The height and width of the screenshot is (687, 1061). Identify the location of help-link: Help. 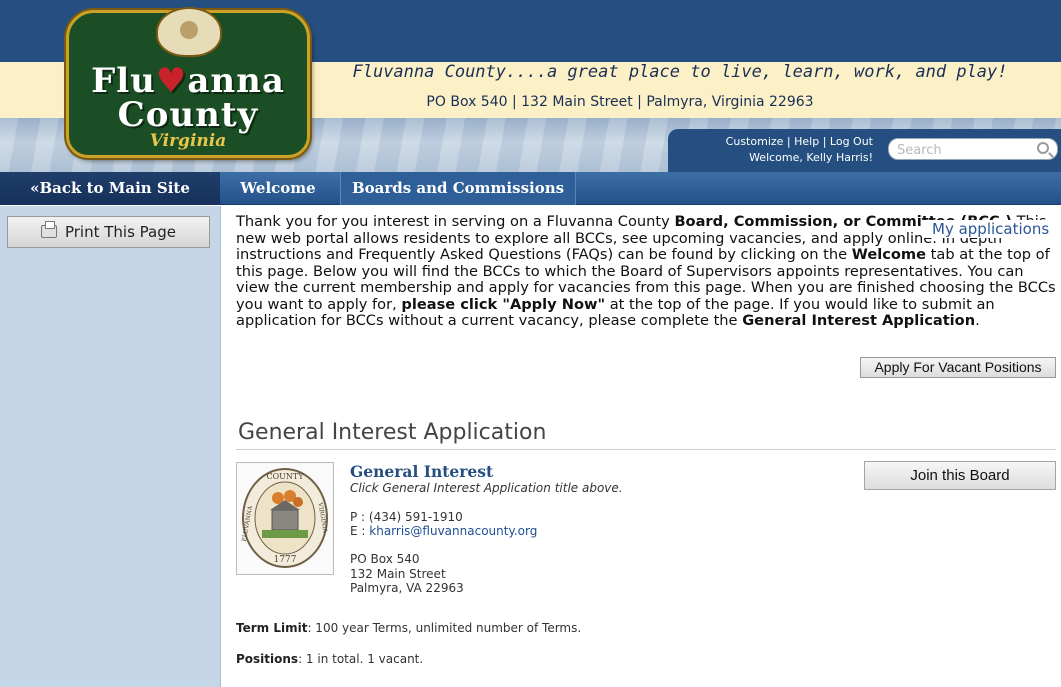
(806, 141).